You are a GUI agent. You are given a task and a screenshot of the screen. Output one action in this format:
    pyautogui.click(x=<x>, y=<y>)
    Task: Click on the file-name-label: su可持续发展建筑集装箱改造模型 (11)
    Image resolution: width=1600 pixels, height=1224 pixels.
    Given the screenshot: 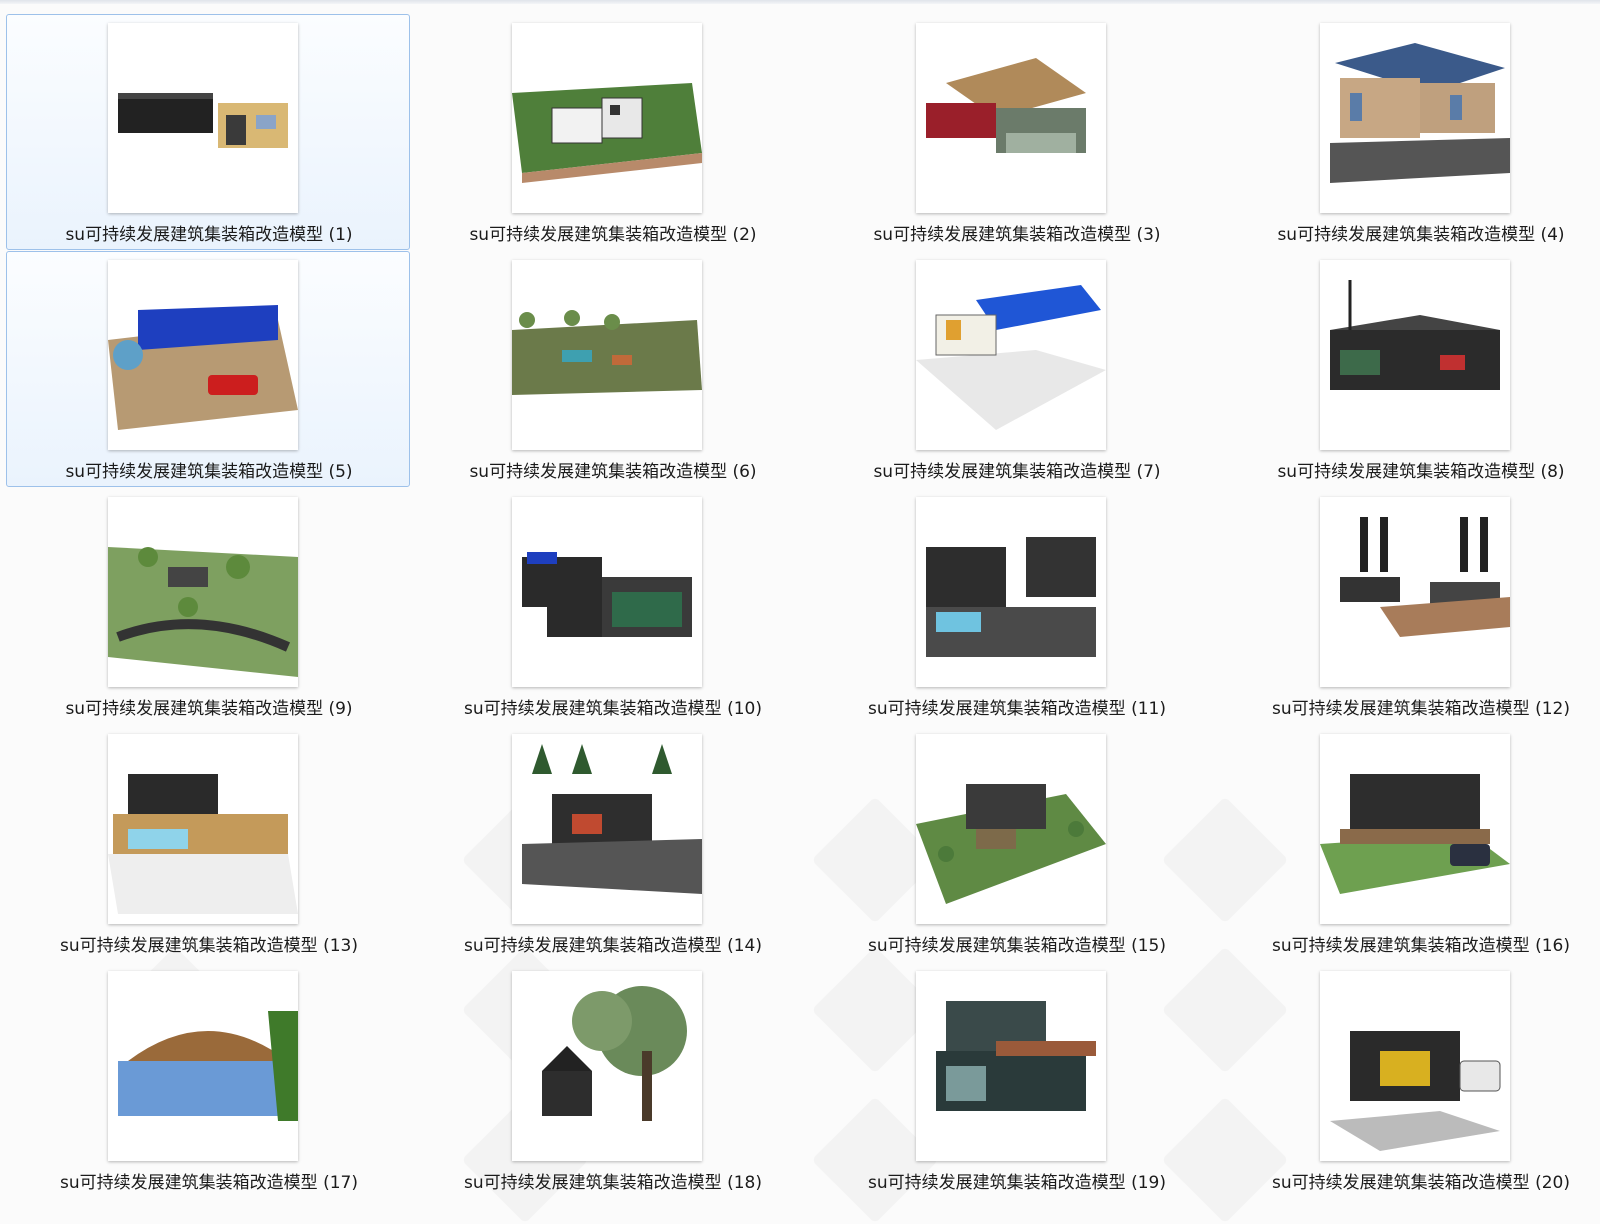 What is the action you would take?
    pyautogui.click(x=1017, y=709)
    